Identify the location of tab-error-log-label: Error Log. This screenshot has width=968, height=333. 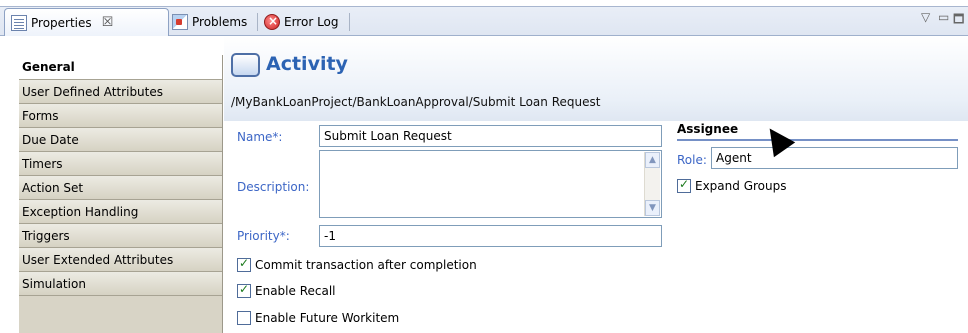
(311, 22).